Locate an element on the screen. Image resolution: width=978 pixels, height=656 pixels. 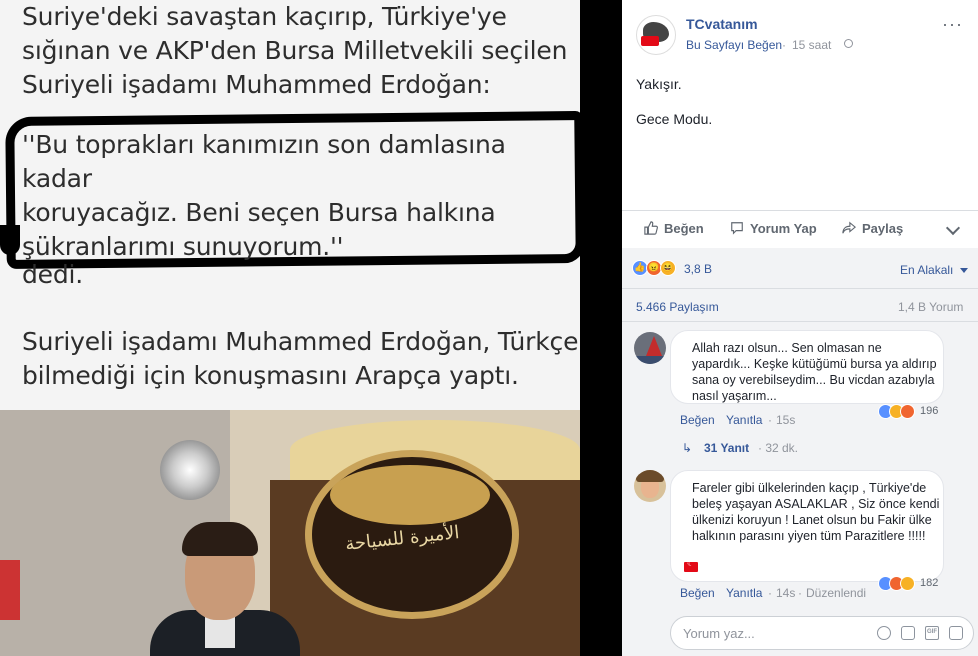
shares-row: 5.466 Paylaşım 1,4 B Yorum is located at coordinates (800, 305).